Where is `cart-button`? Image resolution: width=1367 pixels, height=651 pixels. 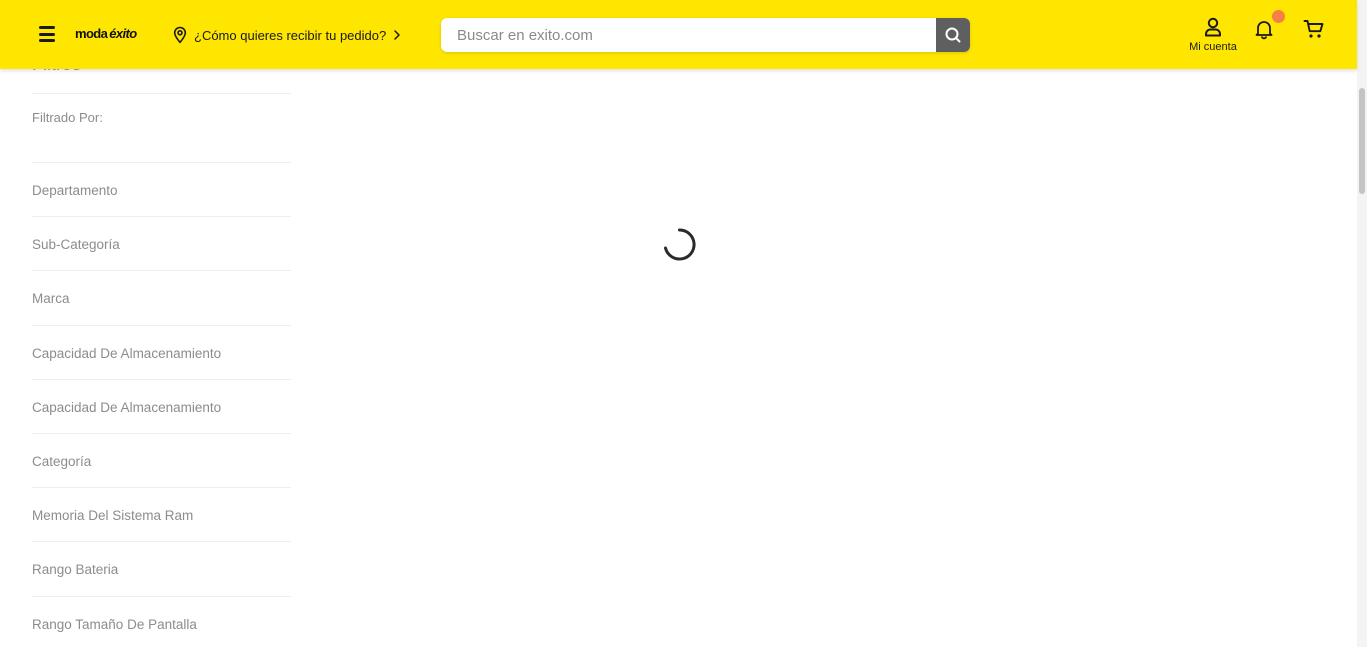
cart-button is located at coordinates (1314, 29).